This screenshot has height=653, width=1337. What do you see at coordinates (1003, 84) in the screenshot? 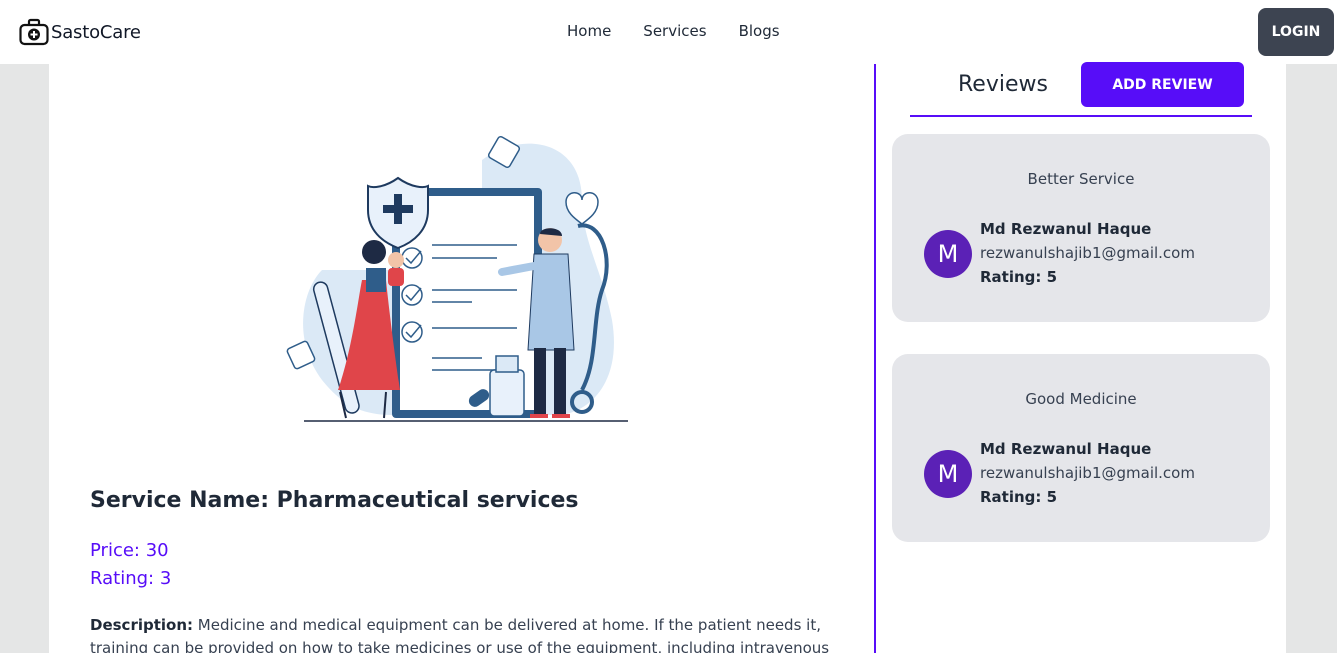
I see `reviews-heading: Reviews` at bounding box center [1003, 84].